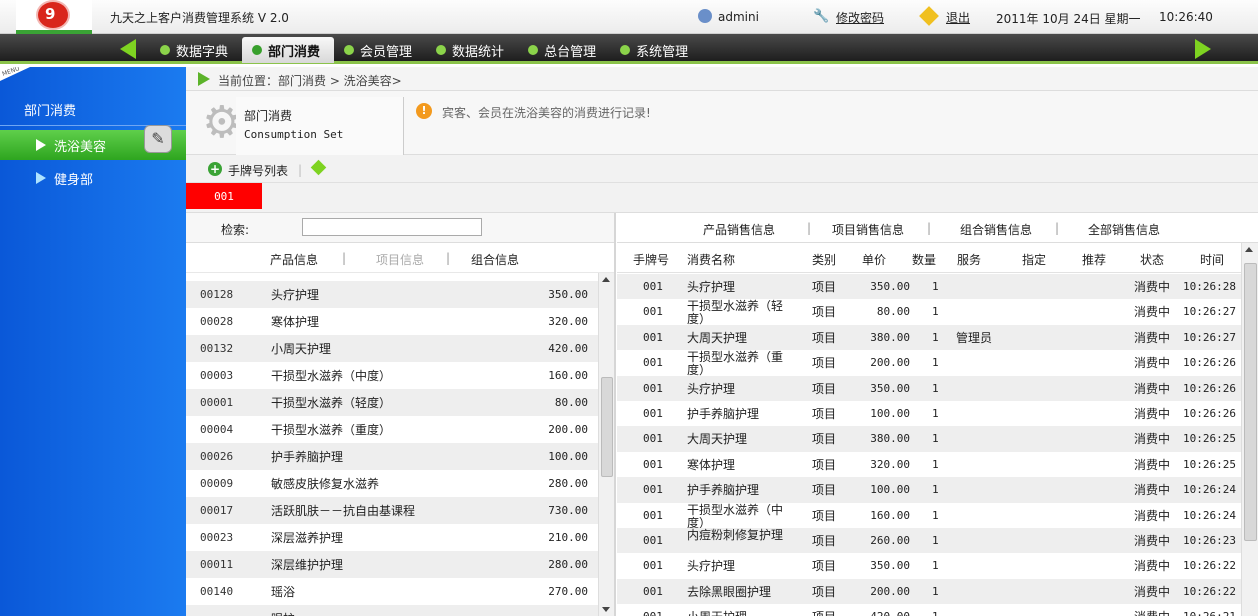  I want to click on search-input, so click(392, 227).